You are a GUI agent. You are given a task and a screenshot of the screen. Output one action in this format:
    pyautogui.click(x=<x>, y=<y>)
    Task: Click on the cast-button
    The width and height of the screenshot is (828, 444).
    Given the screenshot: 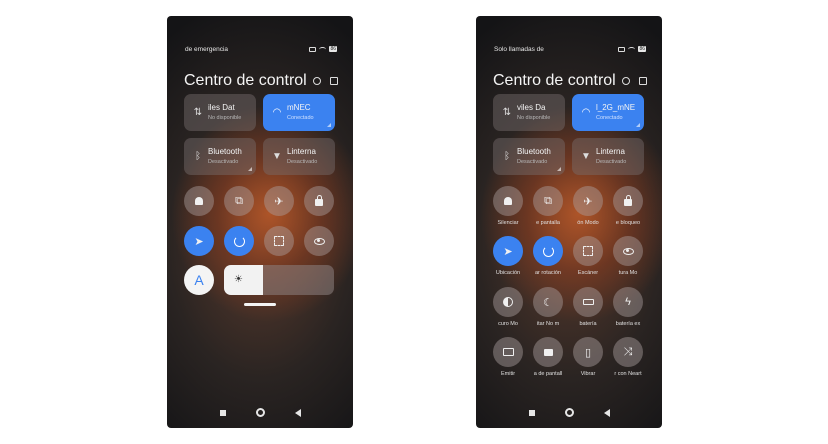 What is the action you would take?
    pyautogui.click(x=508, y=352)
    